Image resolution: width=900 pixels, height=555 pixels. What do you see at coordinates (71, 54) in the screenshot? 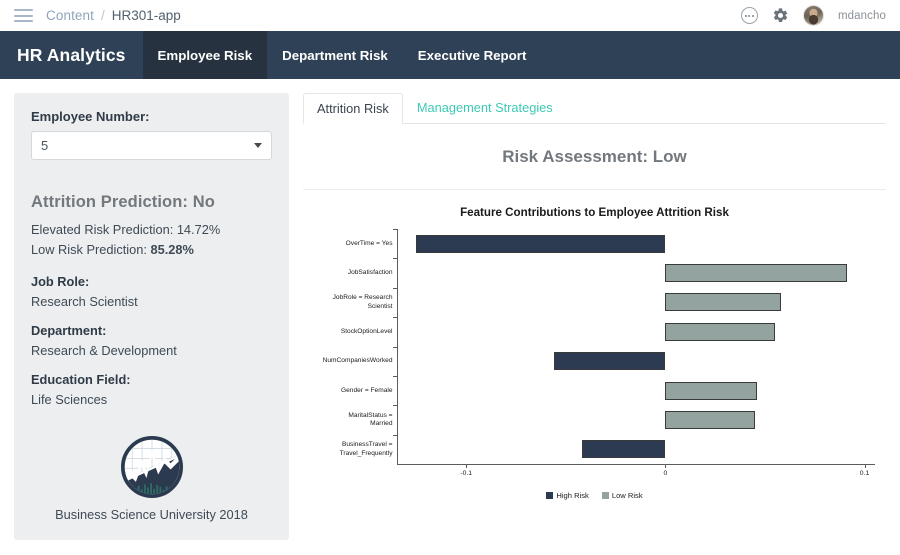
I see `app-brand: HR Analytics` at bounding box center [71, 54].